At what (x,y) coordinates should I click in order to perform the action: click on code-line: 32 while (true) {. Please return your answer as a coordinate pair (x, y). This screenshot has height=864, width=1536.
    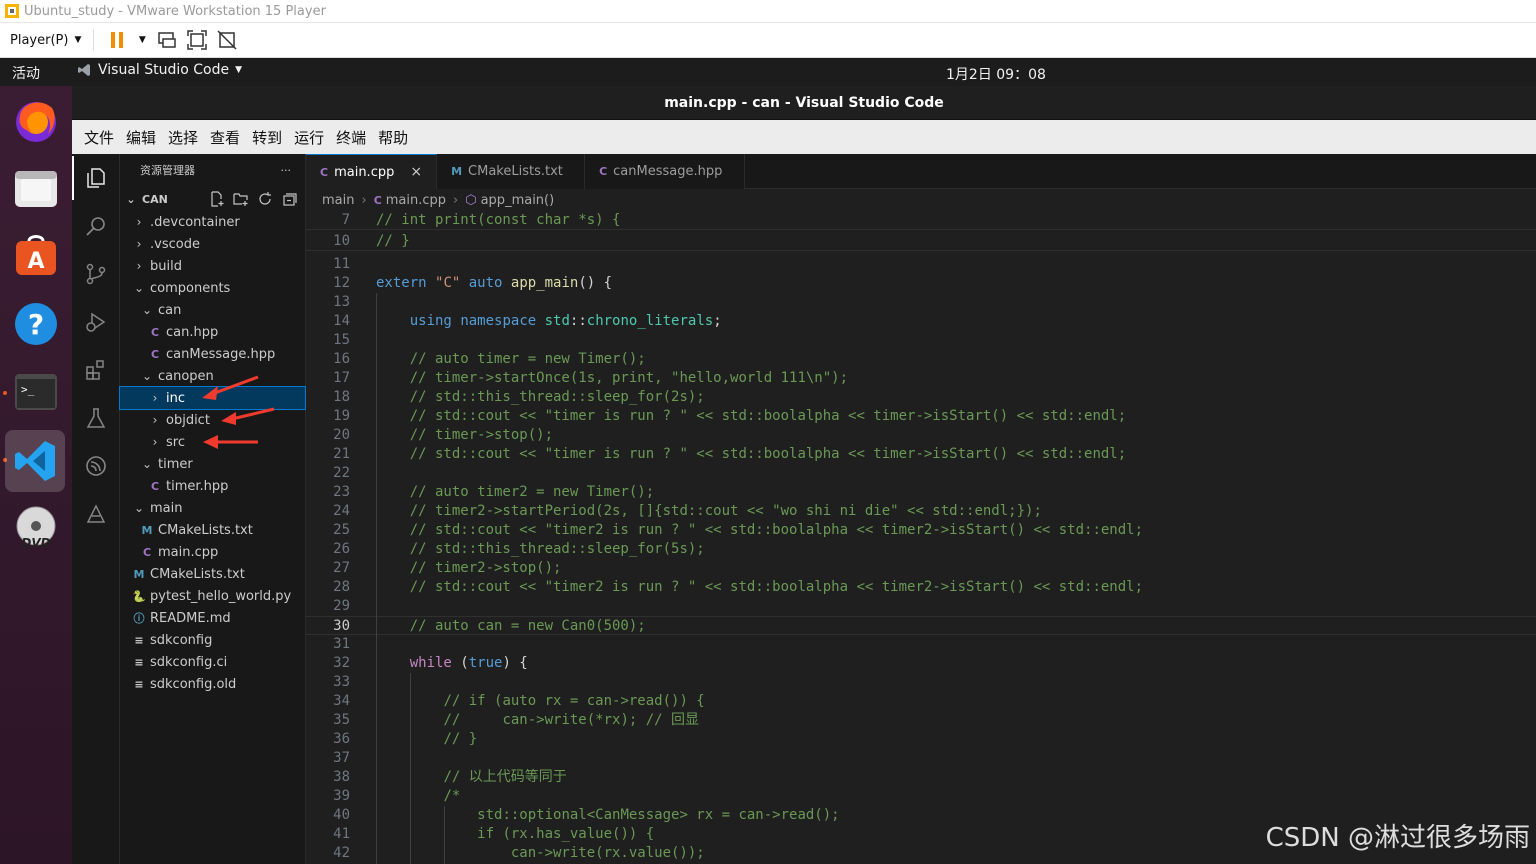
    Looking at the image, I should click on (921, 663).